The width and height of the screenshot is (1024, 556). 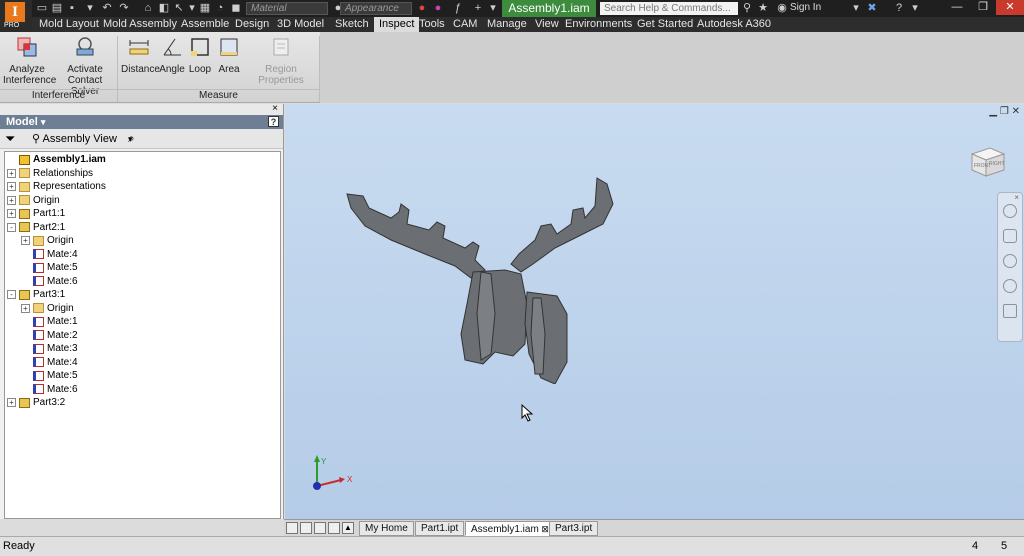 I want to click on close-icon: ×, so click(x=1010, y=197).